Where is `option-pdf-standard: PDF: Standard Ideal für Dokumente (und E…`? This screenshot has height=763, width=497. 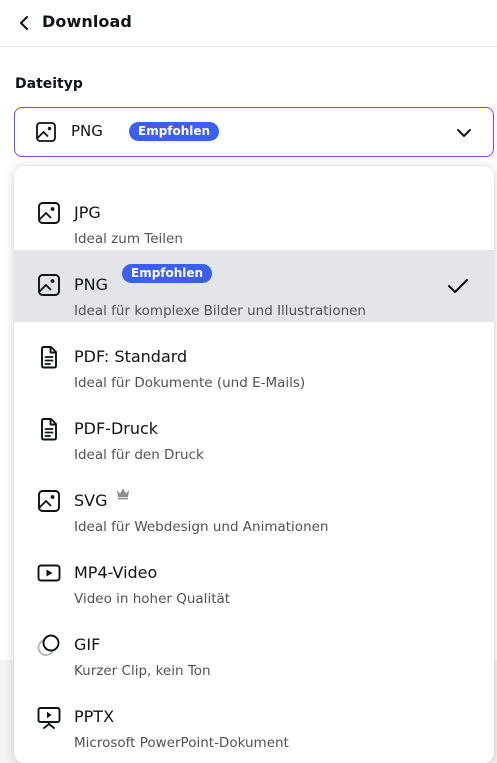 option-pdf-standard: PDF: Standard Ideal für Dokumente (und E… is located at coordinates (254, 358).